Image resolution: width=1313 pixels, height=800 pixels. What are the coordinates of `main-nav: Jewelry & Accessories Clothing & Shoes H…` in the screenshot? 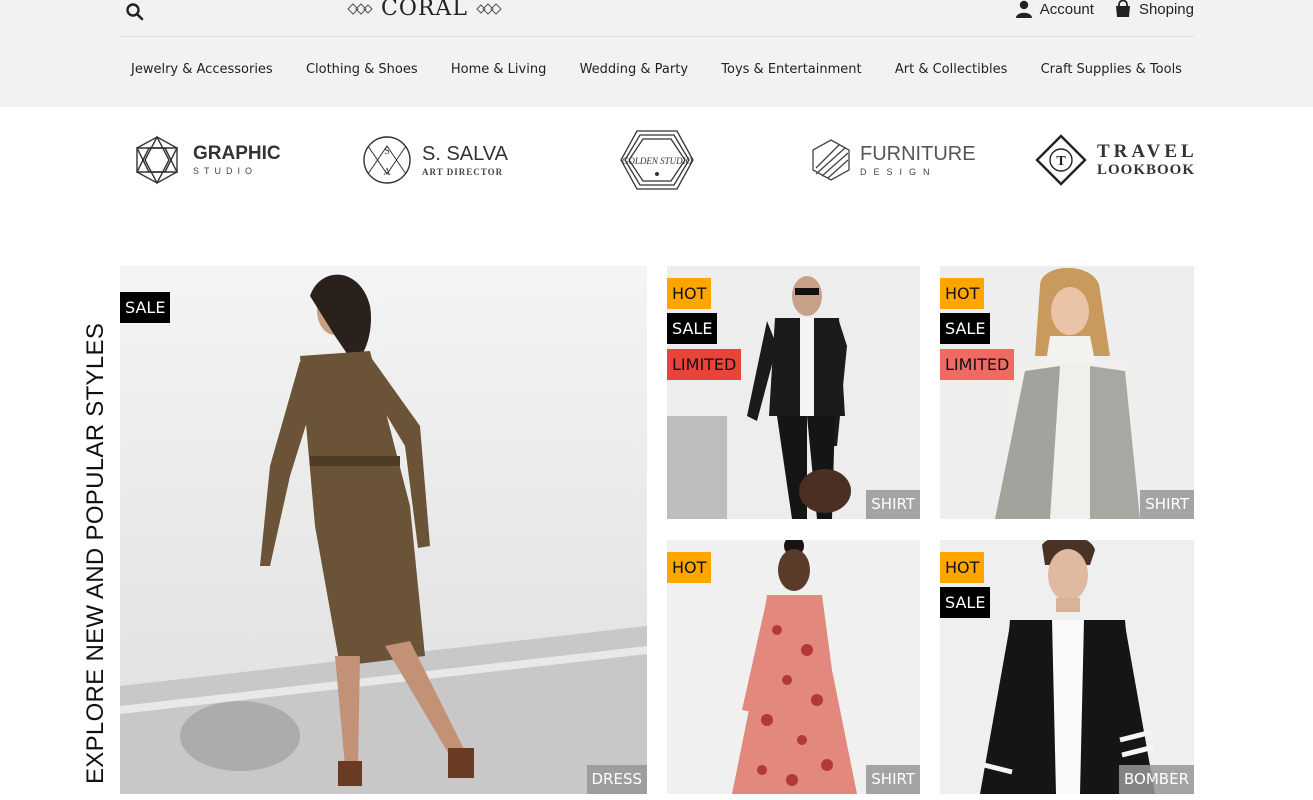 It's located at (656, 69).